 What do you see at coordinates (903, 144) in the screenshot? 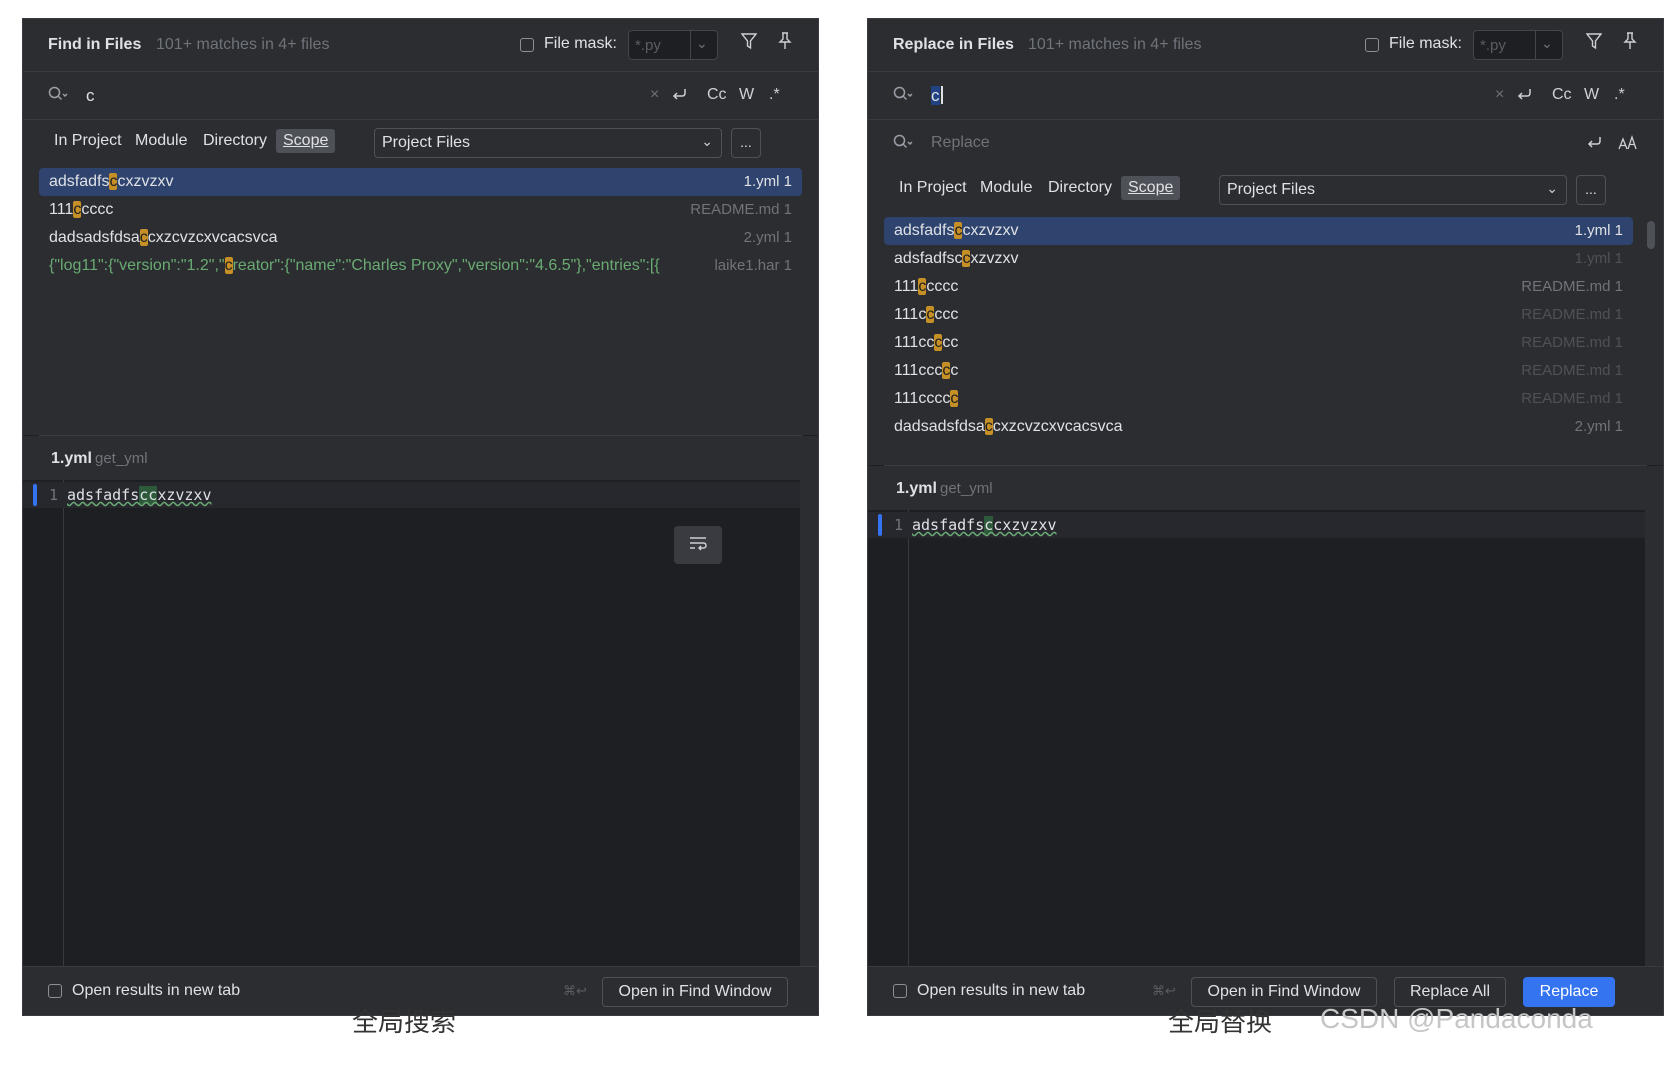
I see `replace-search-icon` at bounding box center [903, 144].